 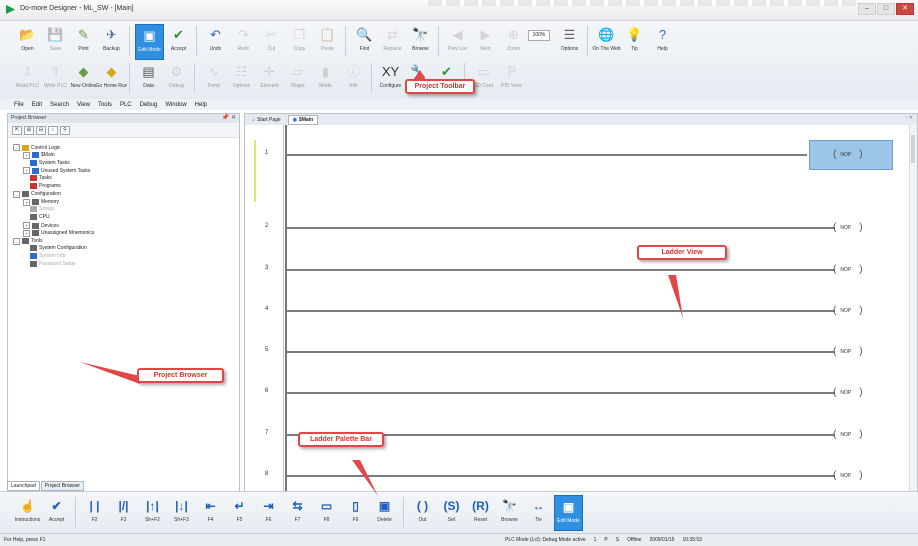 I want to click on tree-item: Programs, so click(x=42, y=186).